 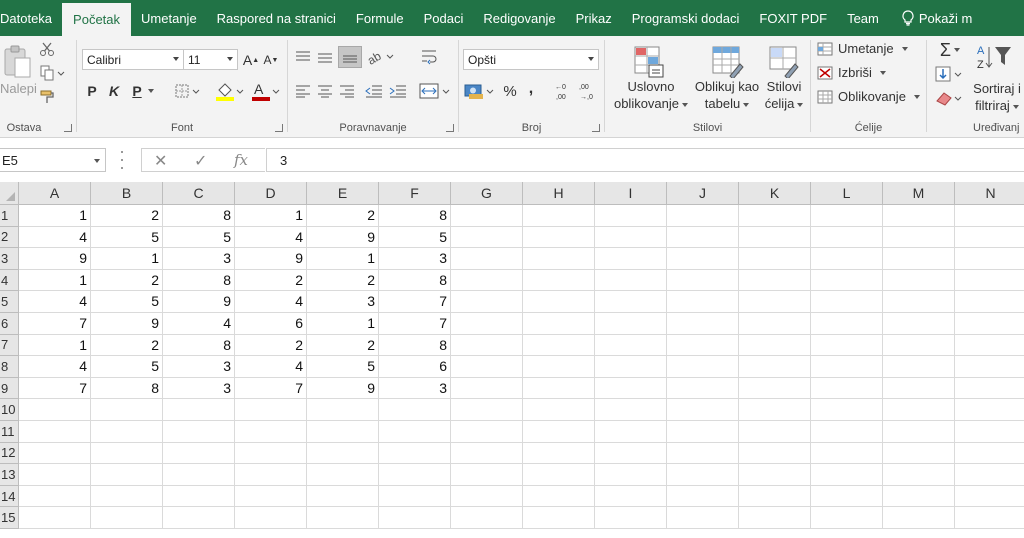 What do you see at coordinates (271, 259) in the screenshot?
I see `cell-d3: 9` at bounding box center [271, 259].